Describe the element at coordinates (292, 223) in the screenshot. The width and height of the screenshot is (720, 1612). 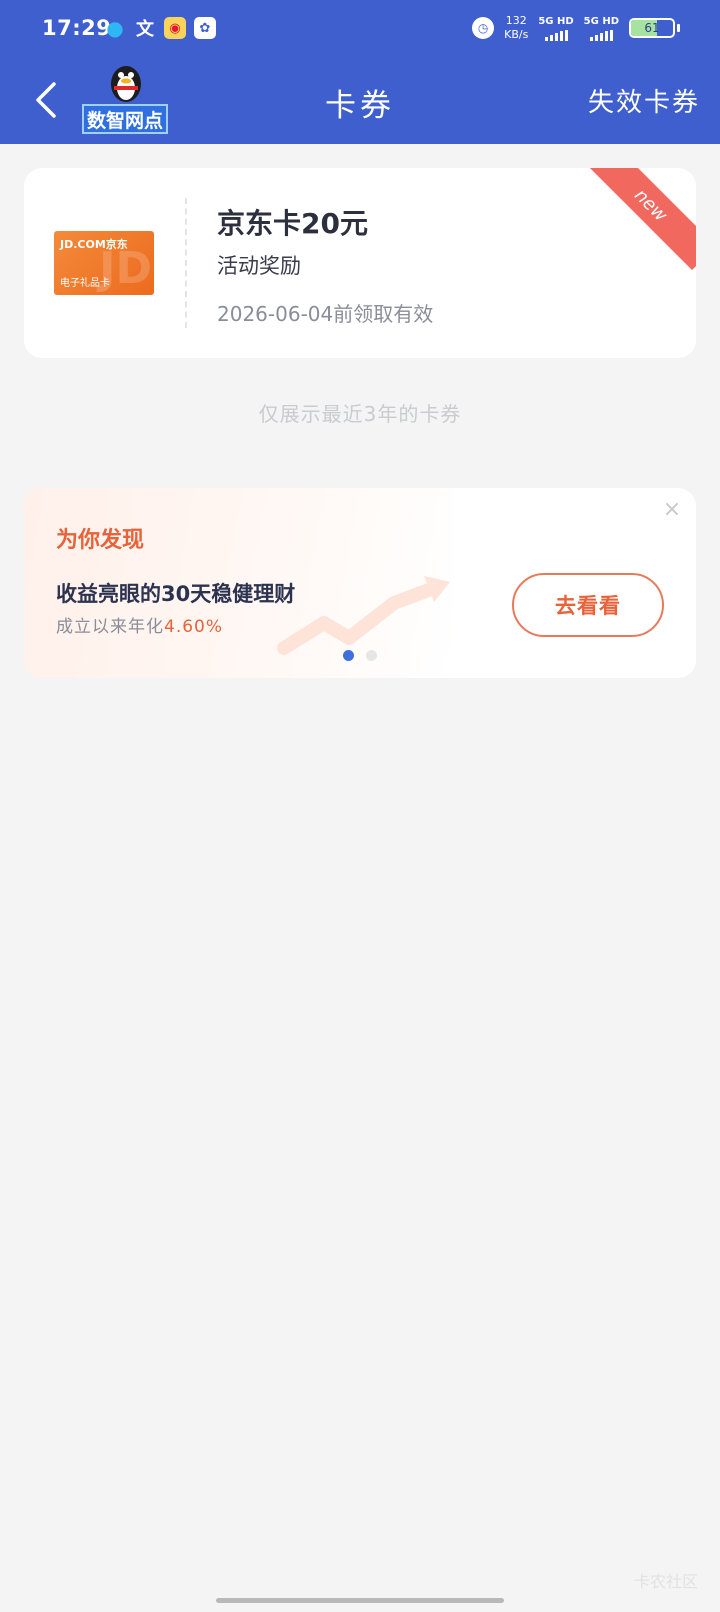
I see `coupon-name: 京东卡20元` at that location.